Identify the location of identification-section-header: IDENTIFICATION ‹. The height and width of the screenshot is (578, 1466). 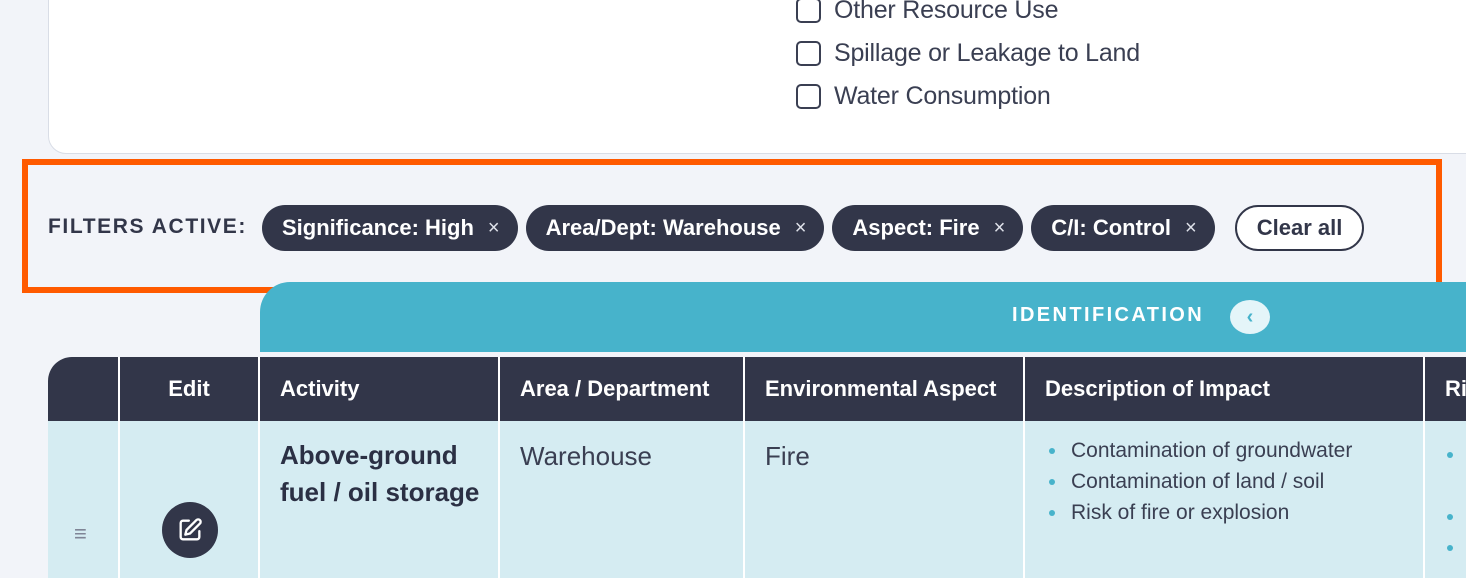
(863, 317).